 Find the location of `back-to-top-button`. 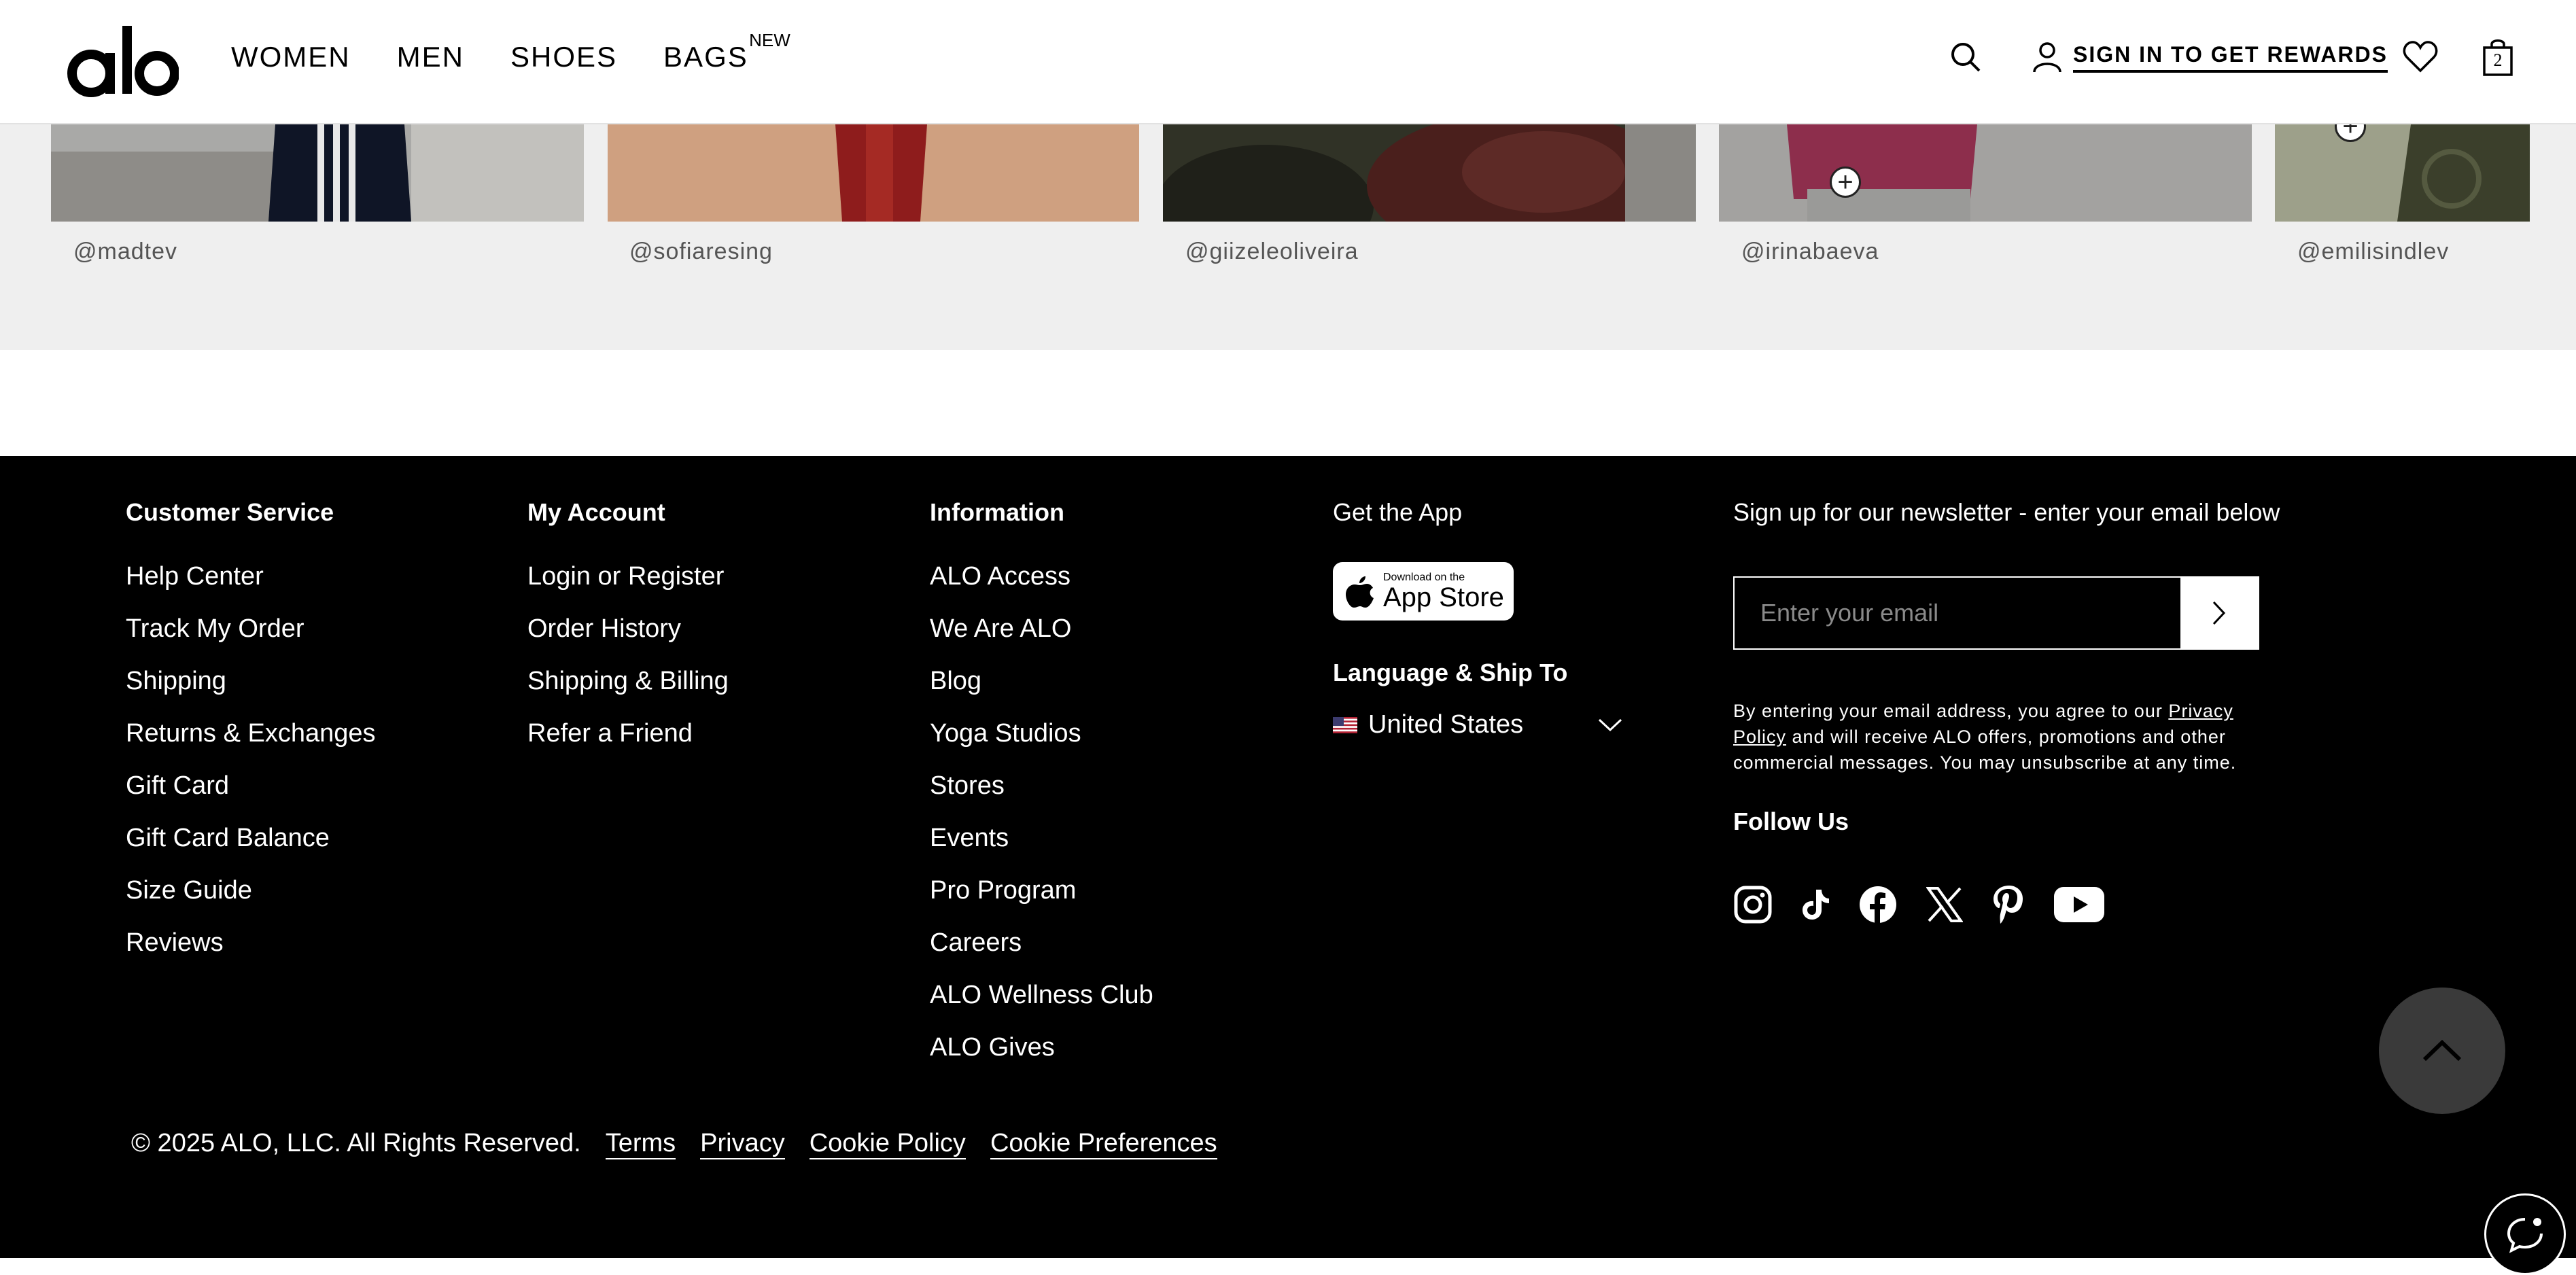

back-to-top-button is located at coordinates (2442, 1051).